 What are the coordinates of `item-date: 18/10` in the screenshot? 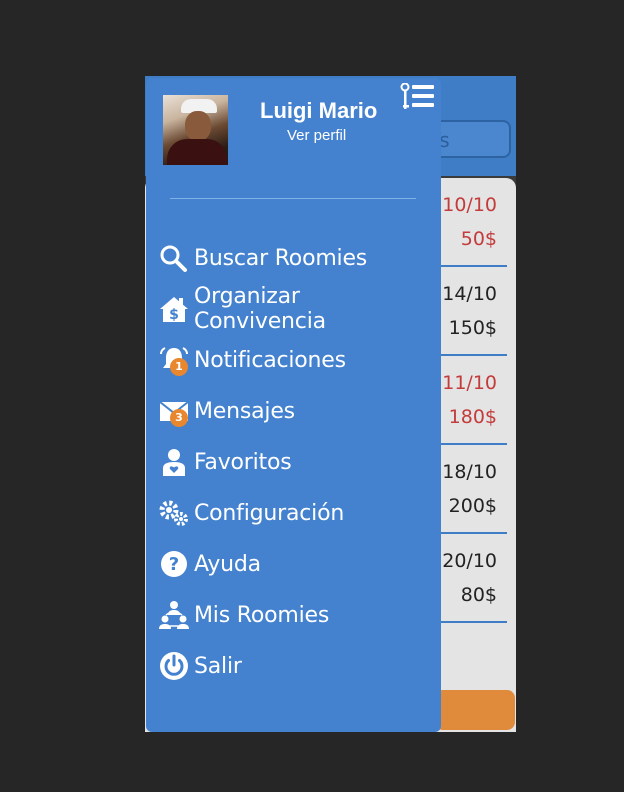 It's located at (469, 472).